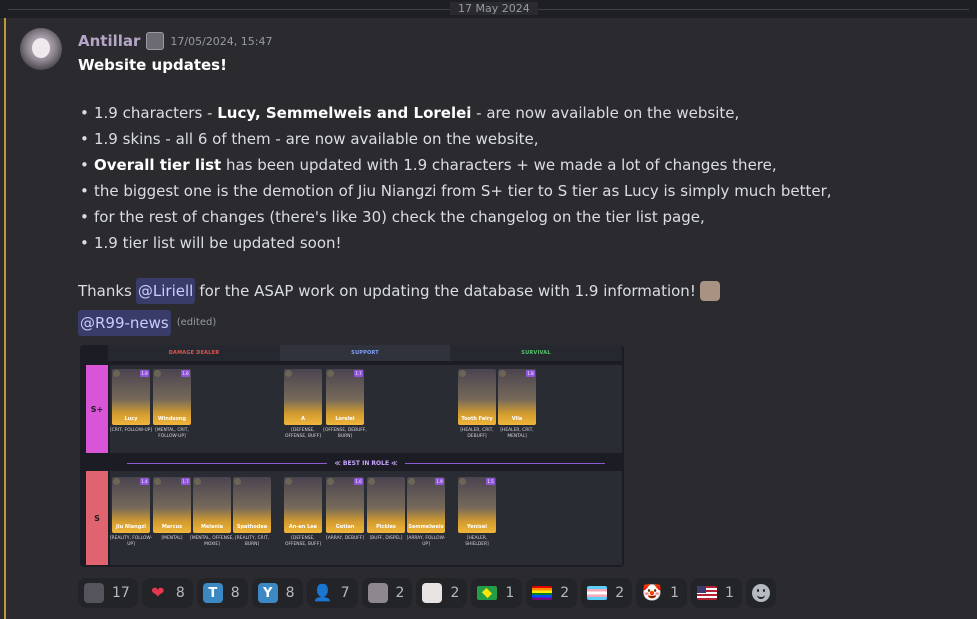 The image size is (977, 619). What do you see at coordinates (172, 538) in the screenshot?
I see `character-tags: [MENTAL]` at bounding box center [172, 538].